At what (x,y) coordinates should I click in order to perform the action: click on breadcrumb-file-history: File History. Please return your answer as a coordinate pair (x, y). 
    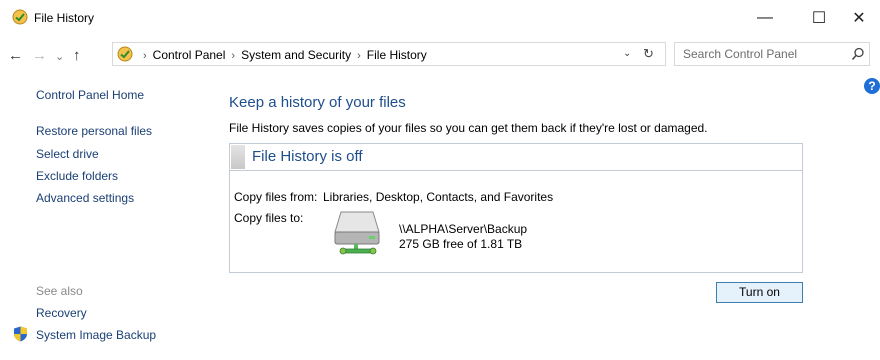
    Looking at the image, I should click on (397, 55).